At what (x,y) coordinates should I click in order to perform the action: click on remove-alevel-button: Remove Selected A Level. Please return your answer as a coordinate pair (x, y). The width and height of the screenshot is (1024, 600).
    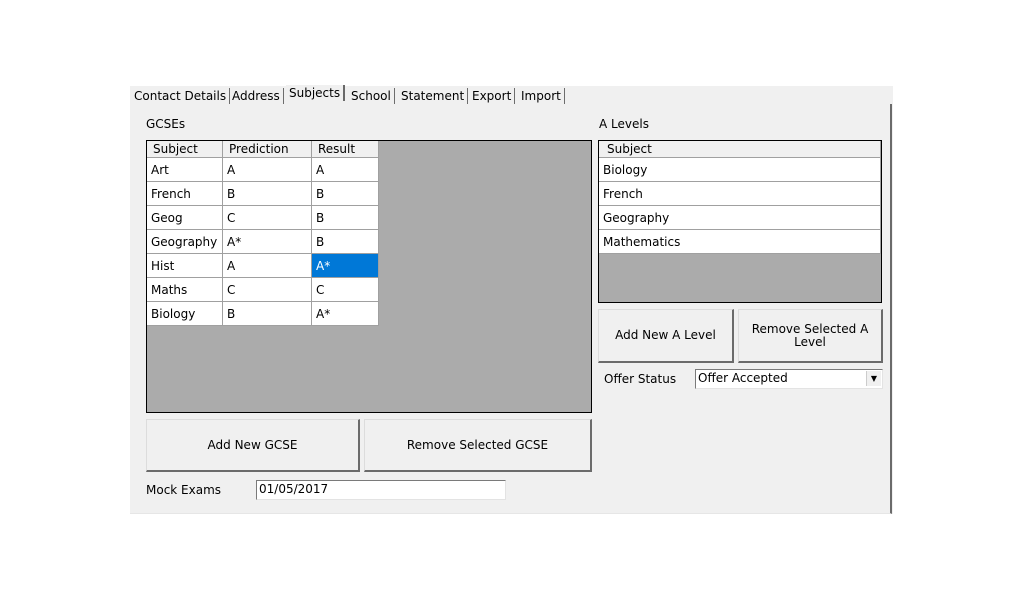
    Looking at the image, I should click on (810, 336).